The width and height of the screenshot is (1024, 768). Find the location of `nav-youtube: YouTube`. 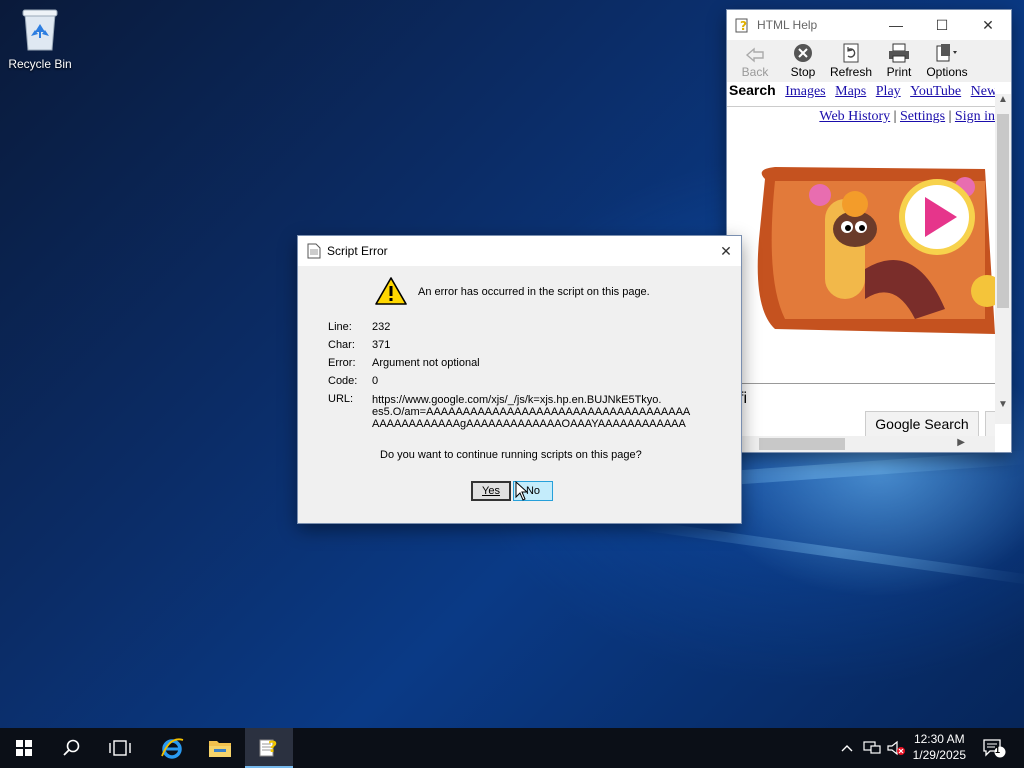

nav-youtube: YouTube is located at coordinates (935, 91).